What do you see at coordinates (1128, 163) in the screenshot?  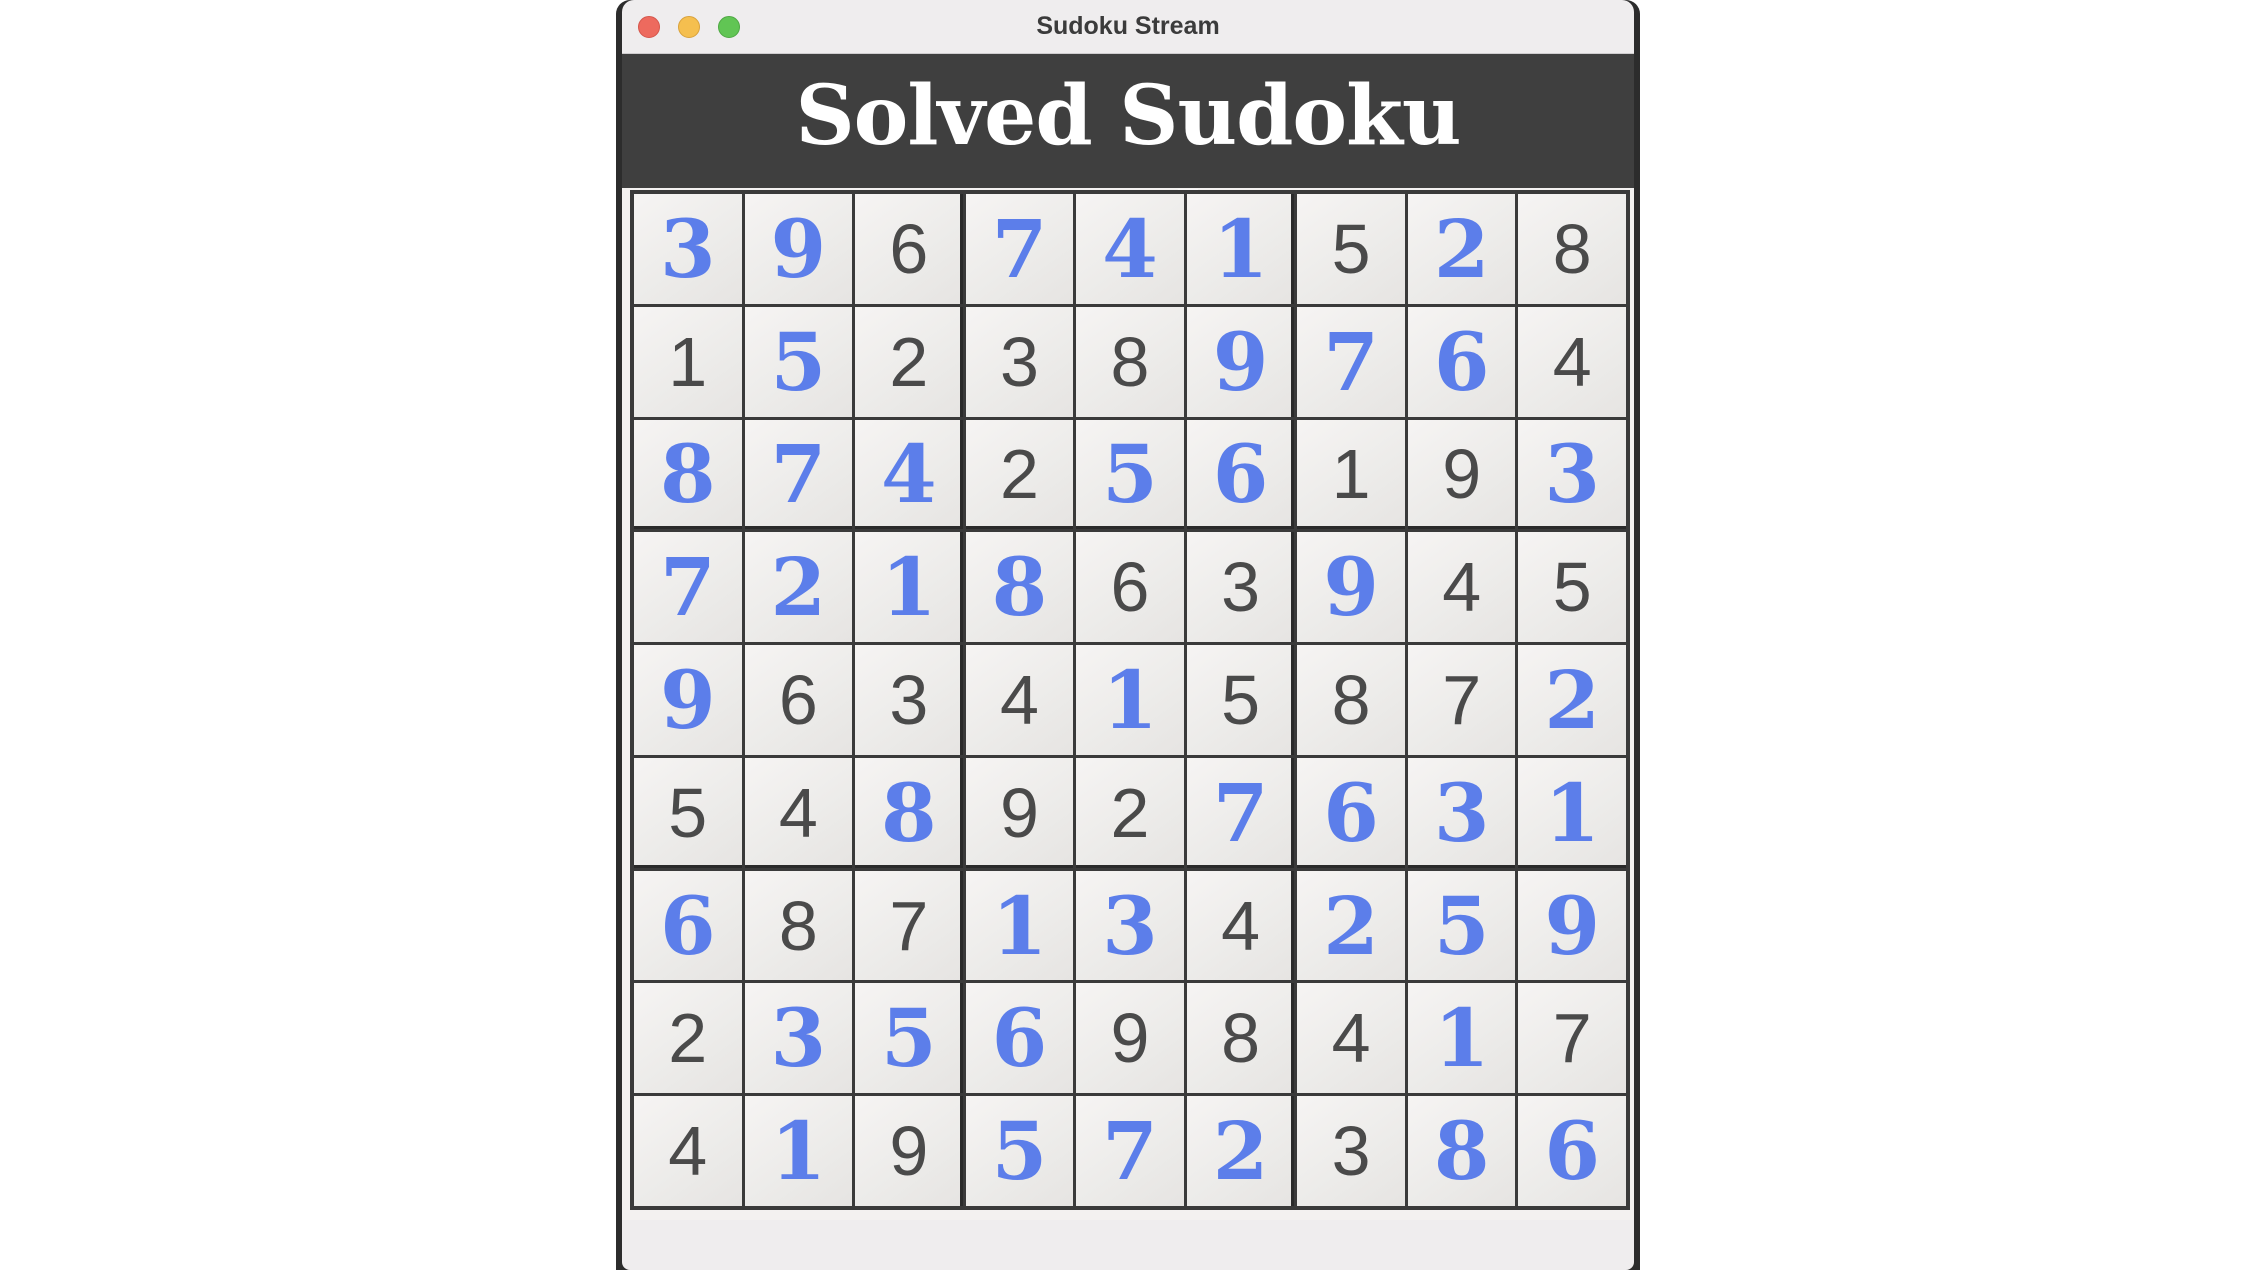 I see `solved-banner: Solved Sudoku Puzzle!` at bounding box center [1128, 163].